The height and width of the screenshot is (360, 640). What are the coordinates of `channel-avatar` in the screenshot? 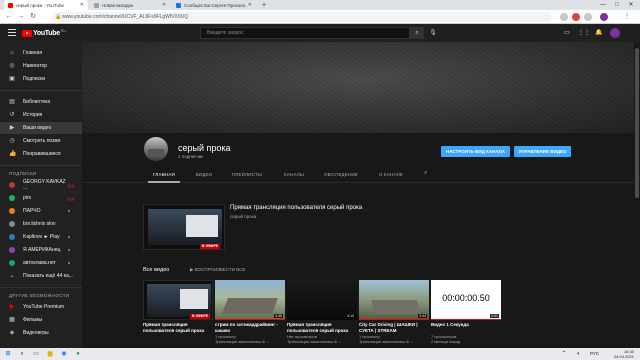 It's located at (156, 149).